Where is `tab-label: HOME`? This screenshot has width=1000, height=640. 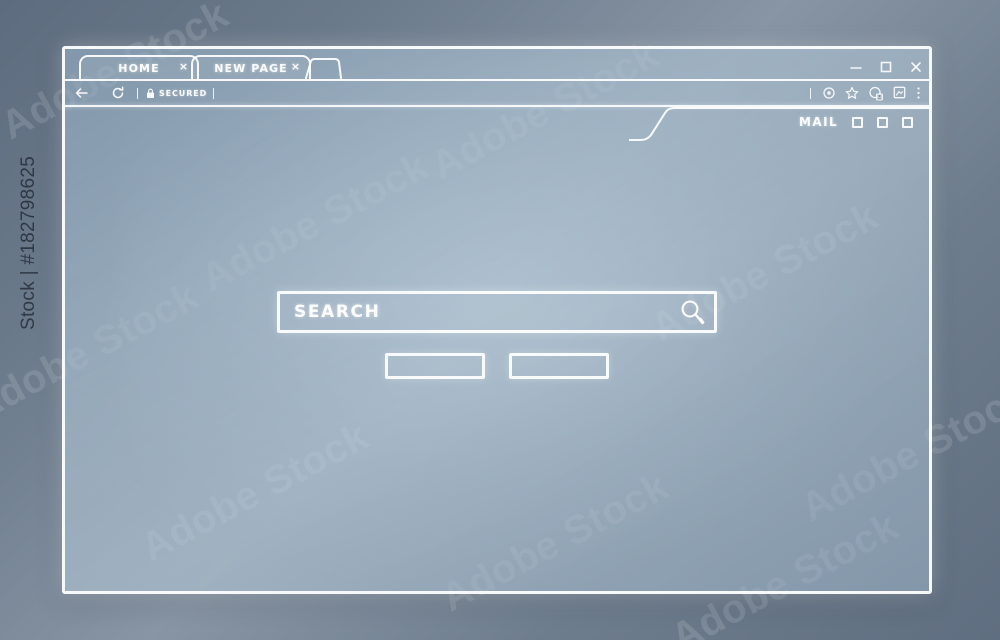
tab-label: HOME is located at coordinates (139, 68).